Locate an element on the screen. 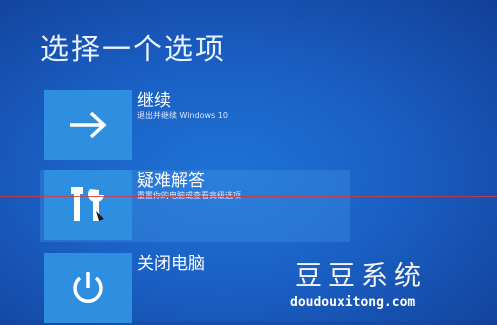 The height and width of the screenshot is (325, 497). option-shutdown-tile is located at coordinates (88, 288).